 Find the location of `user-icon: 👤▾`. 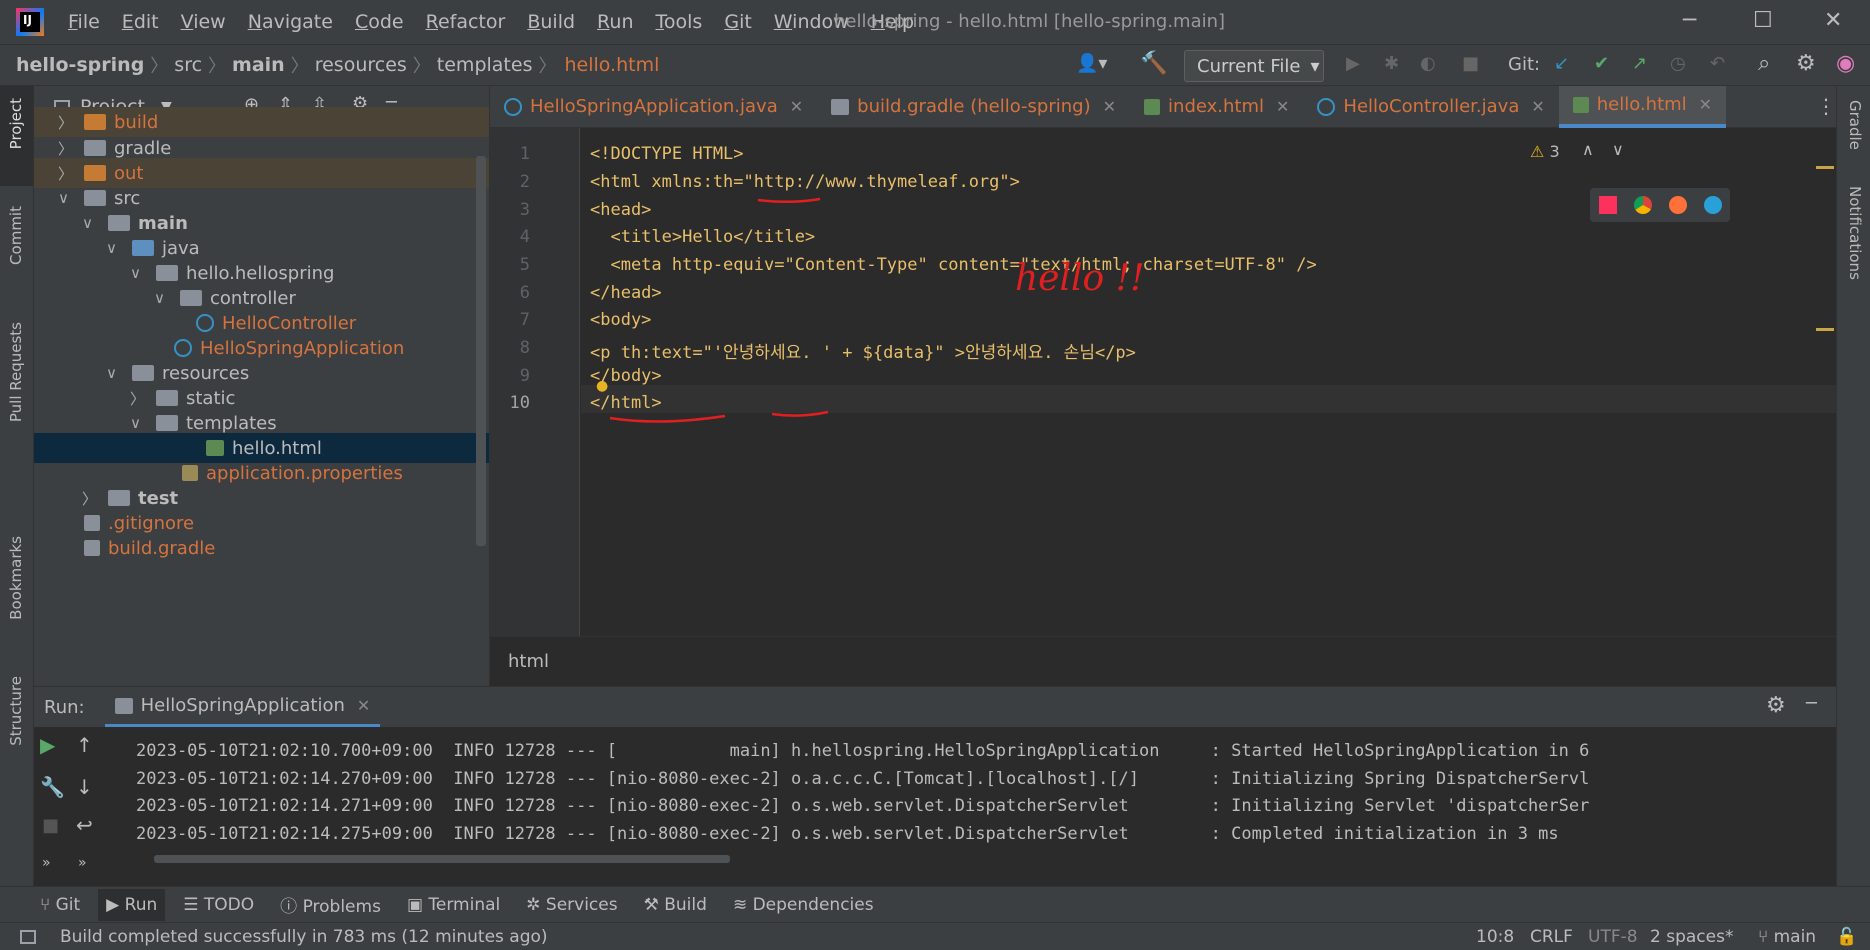

user-icon: 👤▾ is located at coordinates (1091, 63).